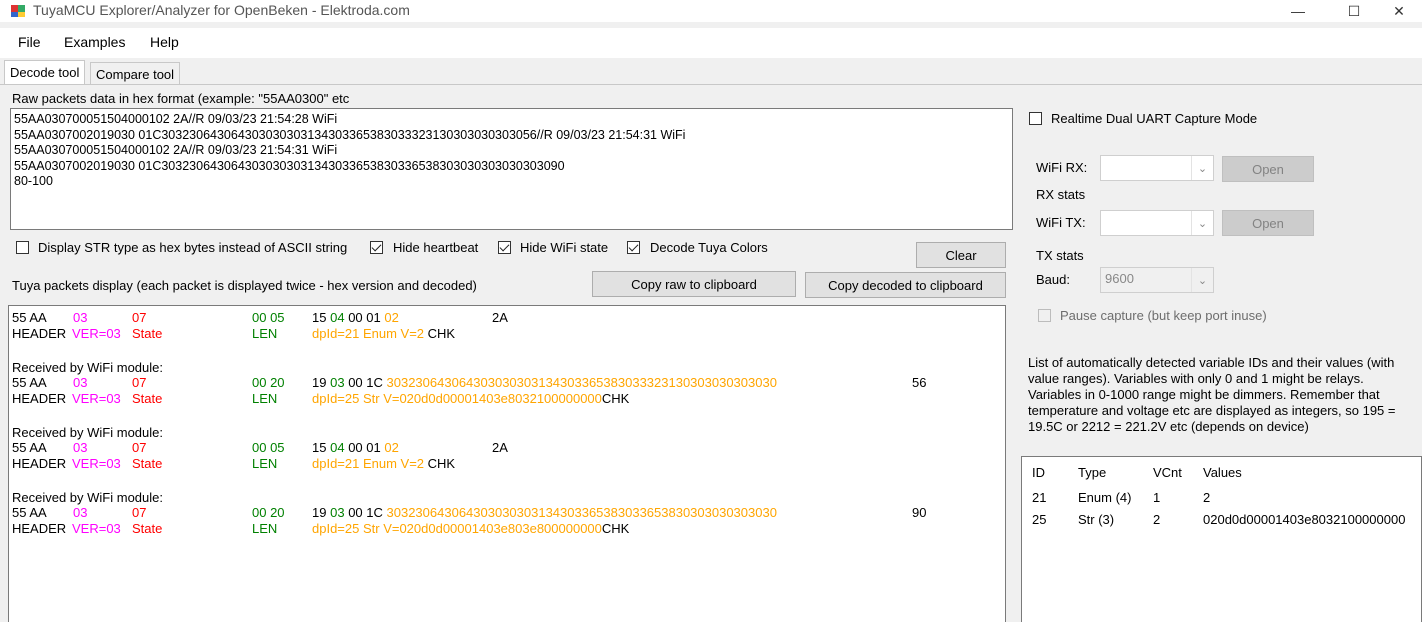  What do you see at coordinates (504, 247) in the screenshot?
I see `hide-wifi-state-checkbox` at bounding box center [504, 247].